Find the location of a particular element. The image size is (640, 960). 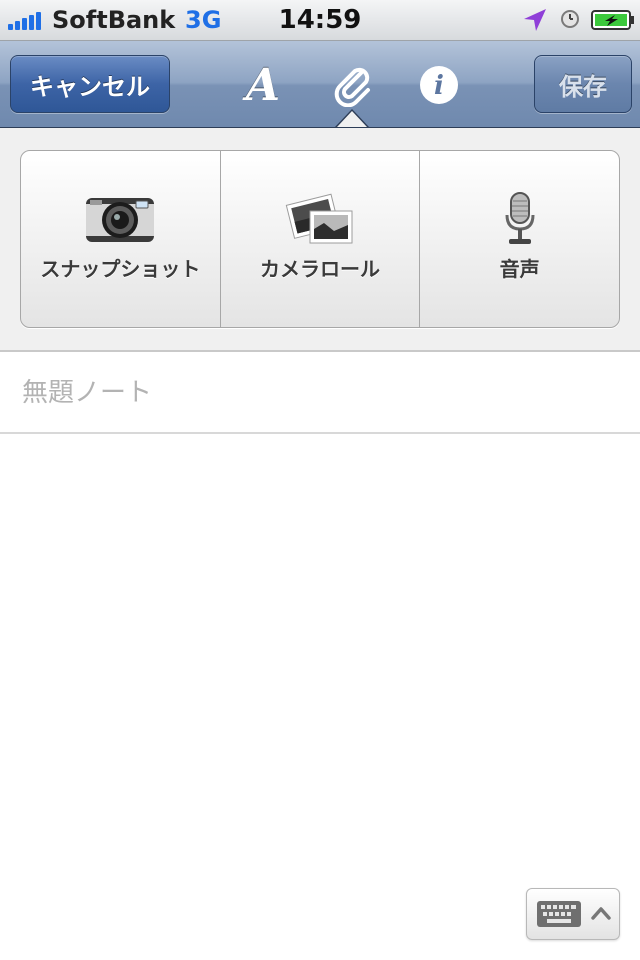

attach-button is located at coordinates (353, 85).